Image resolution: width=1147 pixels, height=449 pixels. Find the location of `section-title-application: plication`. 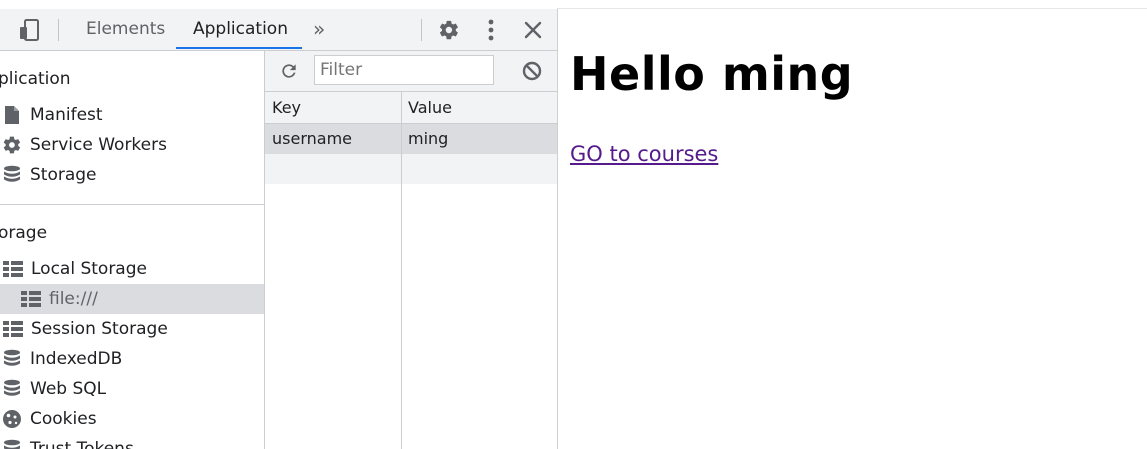

section-title-application: plication is located at coordinates (35, 79).